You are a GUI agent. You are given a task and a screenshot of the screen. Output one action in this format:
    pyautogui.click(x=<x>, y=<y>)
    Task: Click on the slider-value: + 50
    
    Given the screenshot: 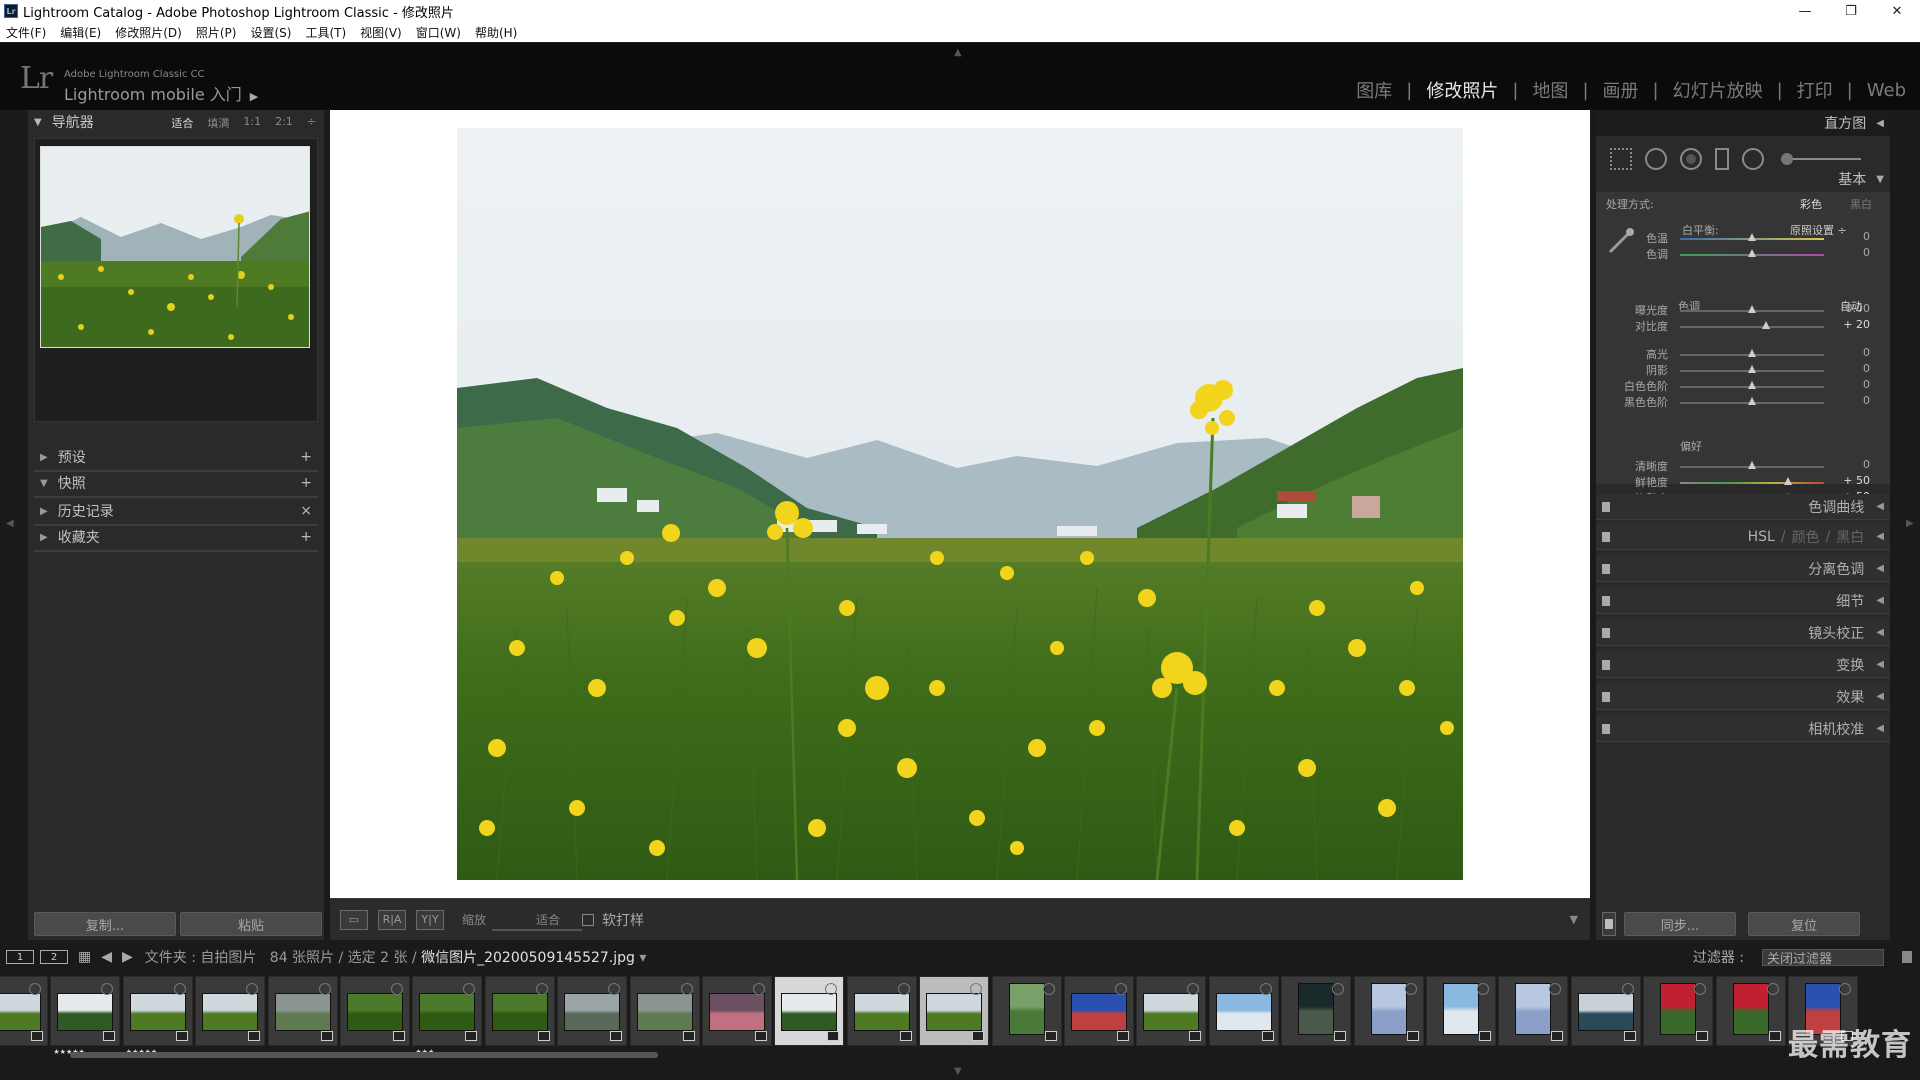 What is the action you would take?
    pyautogui.click(x=1856, y=480)
    